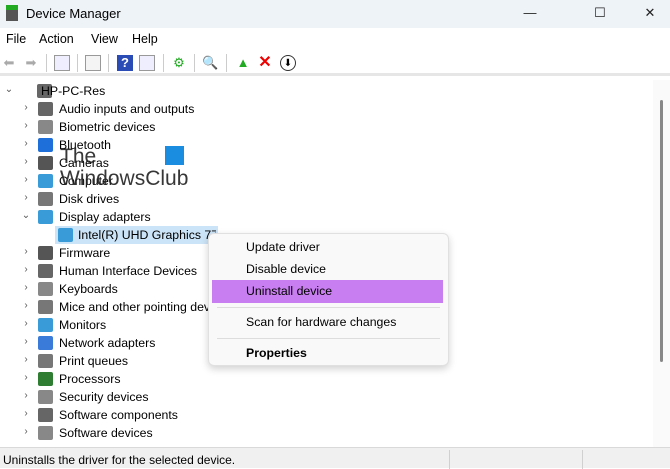 Image resolution: width=670 pixels, height=469 pixels. Describe the element at coordinates (128, 271) in the screenshot. I see `tree-item-label: Human Interface Devices` at that location.